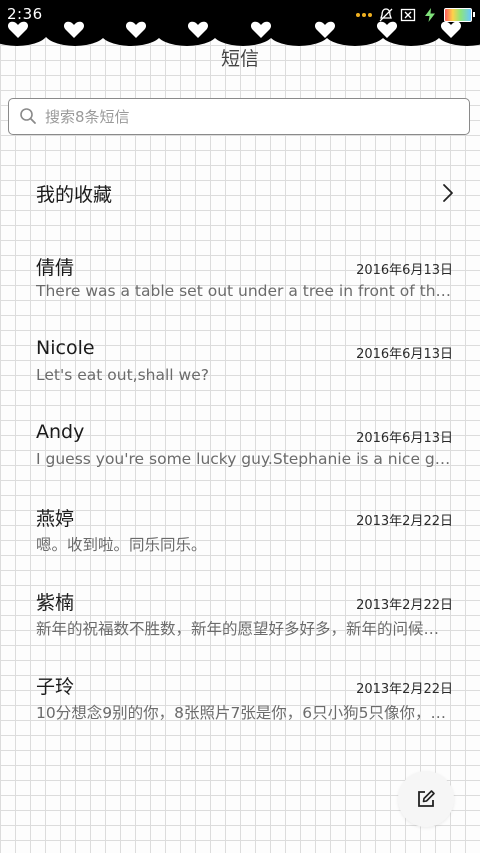  I want to click on message-preview: 嗯。收到啦。同乐同乐。, so click(121, 545).